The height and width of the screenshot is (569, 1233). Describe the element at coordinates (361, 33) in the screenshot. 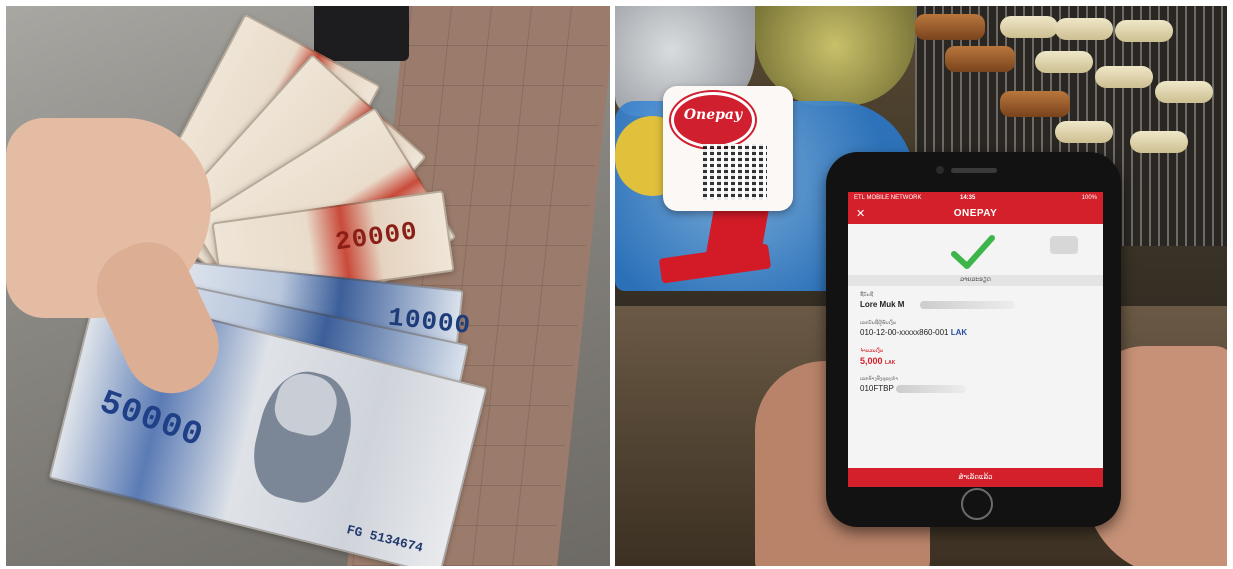

I see `black-bag` at that location.